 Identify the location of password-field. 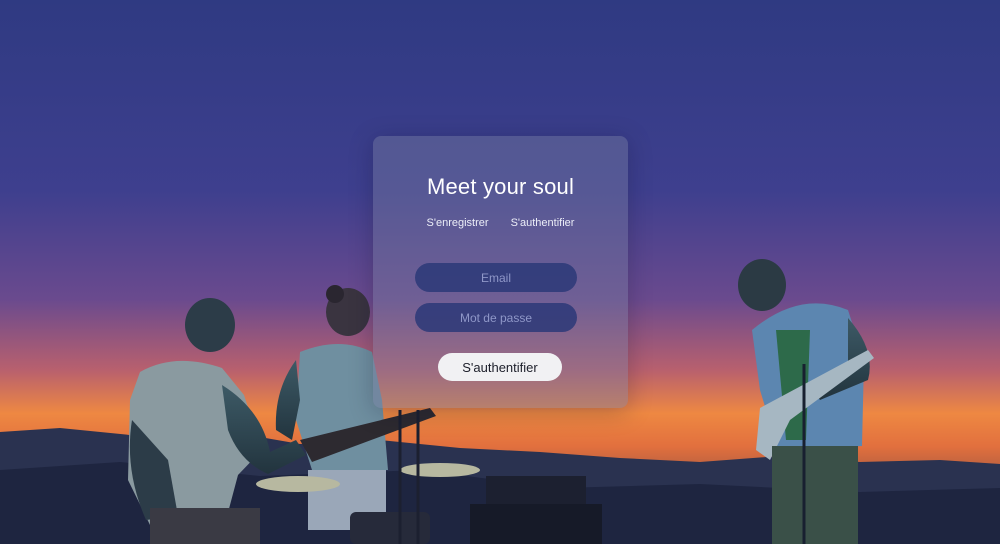
(496, 317).